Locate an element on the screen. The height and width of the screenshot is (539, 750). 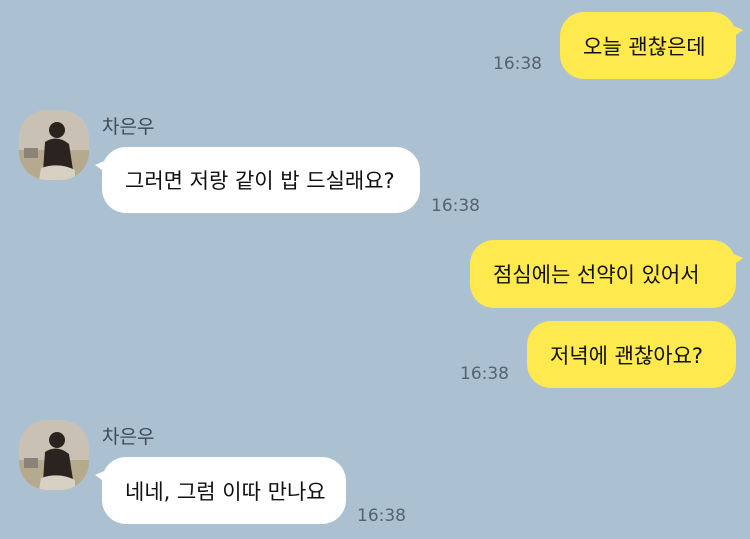
my-message-bubble: 점심에는 선약이 있어서 is located at coordinates (606, 274).